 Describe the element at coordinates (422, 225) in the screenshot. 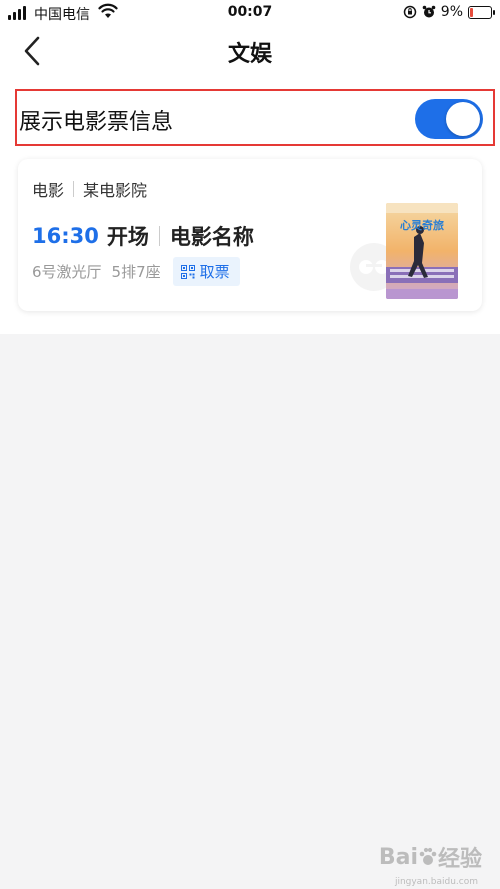

I see `poster-title: 心灵奇旅` at that location.